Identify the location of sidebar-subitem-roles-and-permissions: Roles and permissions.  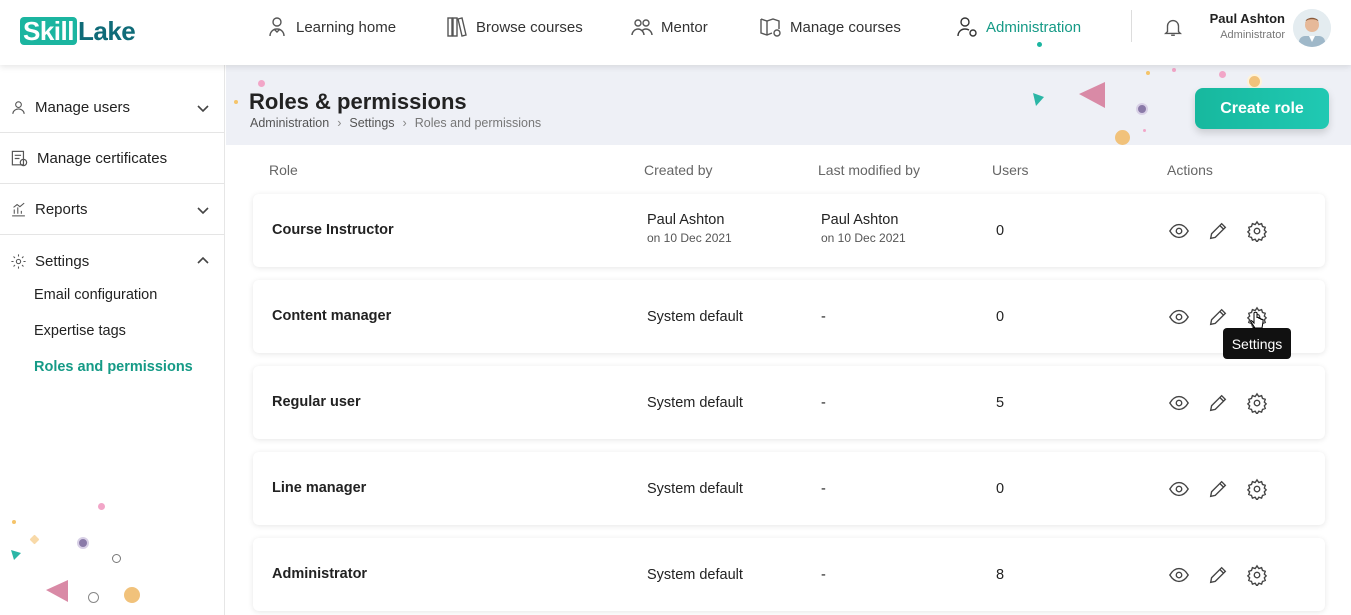
(113, 367).